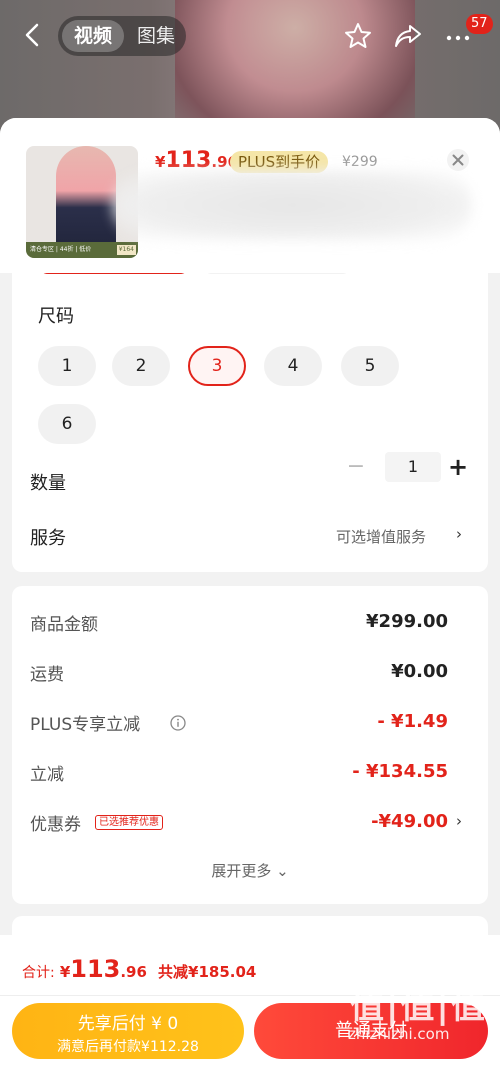 This screenshot has width=500, height=1065. Describe the element at coordinates (381, 536) in the screenshot. I see `service-selector: 可选增值服务` at that location.